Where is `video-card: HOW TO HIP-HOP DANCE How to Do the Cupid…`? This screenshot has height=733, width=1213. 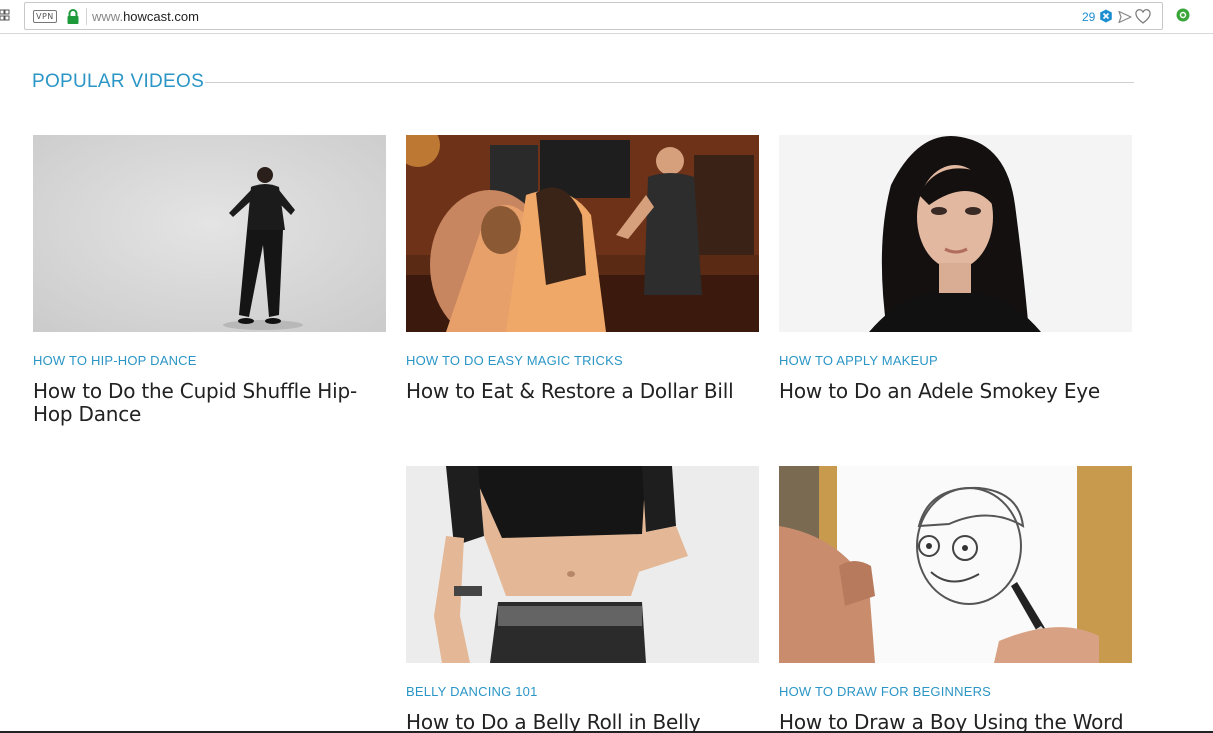
video-card: HOW TO HIP-HOP DANCE How to Do the Cupid… is located at coordinates (209, 280).